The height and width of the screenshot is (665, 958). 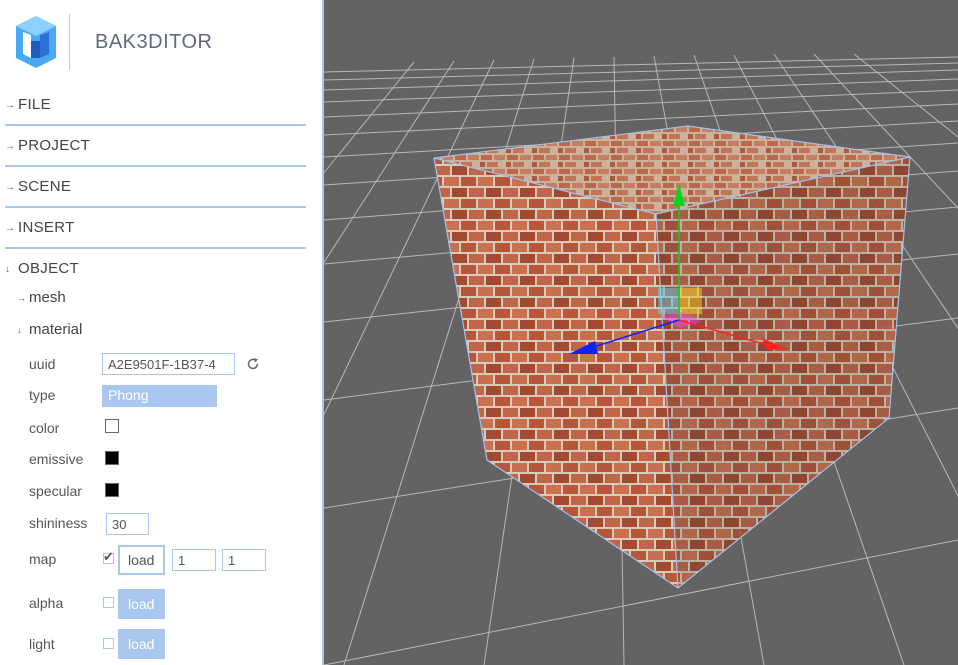 I want to click on checkmark-icon: ✔, so click(x=108, y=556).